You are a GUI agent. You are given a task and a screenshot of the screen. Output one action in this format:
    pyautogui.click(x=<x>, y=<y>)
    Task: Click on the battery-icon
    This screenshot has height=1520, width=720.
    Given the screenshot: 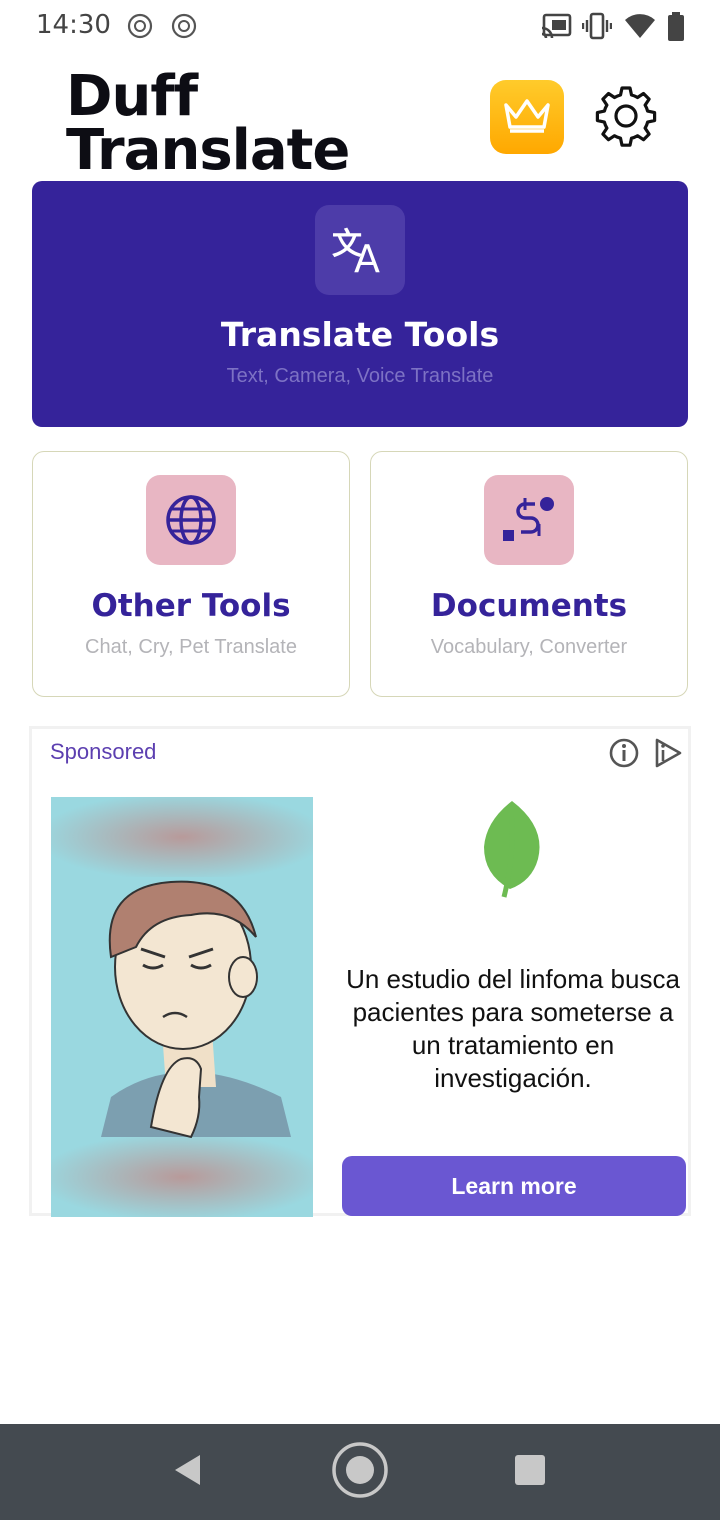 What is the action you would take?
    pyautogui.click(x=676, y=29)
    